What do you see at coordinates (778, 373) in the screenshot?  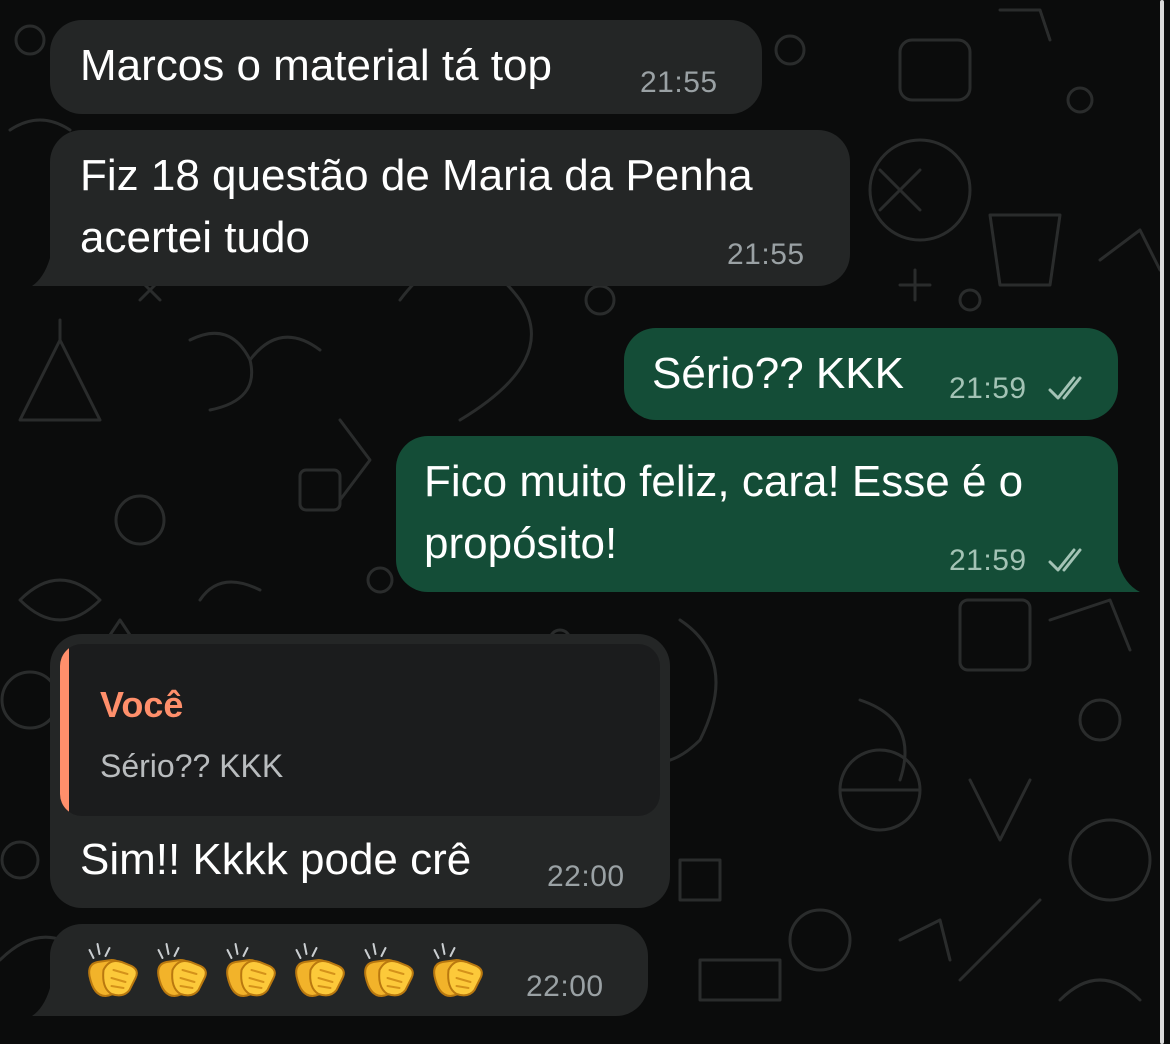 I see `message-text: Sério?? KKK` at bounding box center [778, 373].